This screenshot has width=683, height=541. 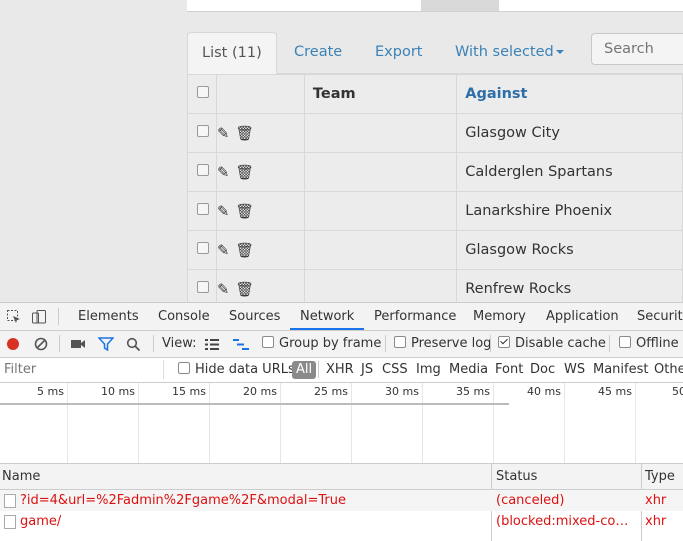 What do you see at coordinates (241, 344) in the screenshot?
I see `waterfall-overview-icon` at bounding box center [241, 344].